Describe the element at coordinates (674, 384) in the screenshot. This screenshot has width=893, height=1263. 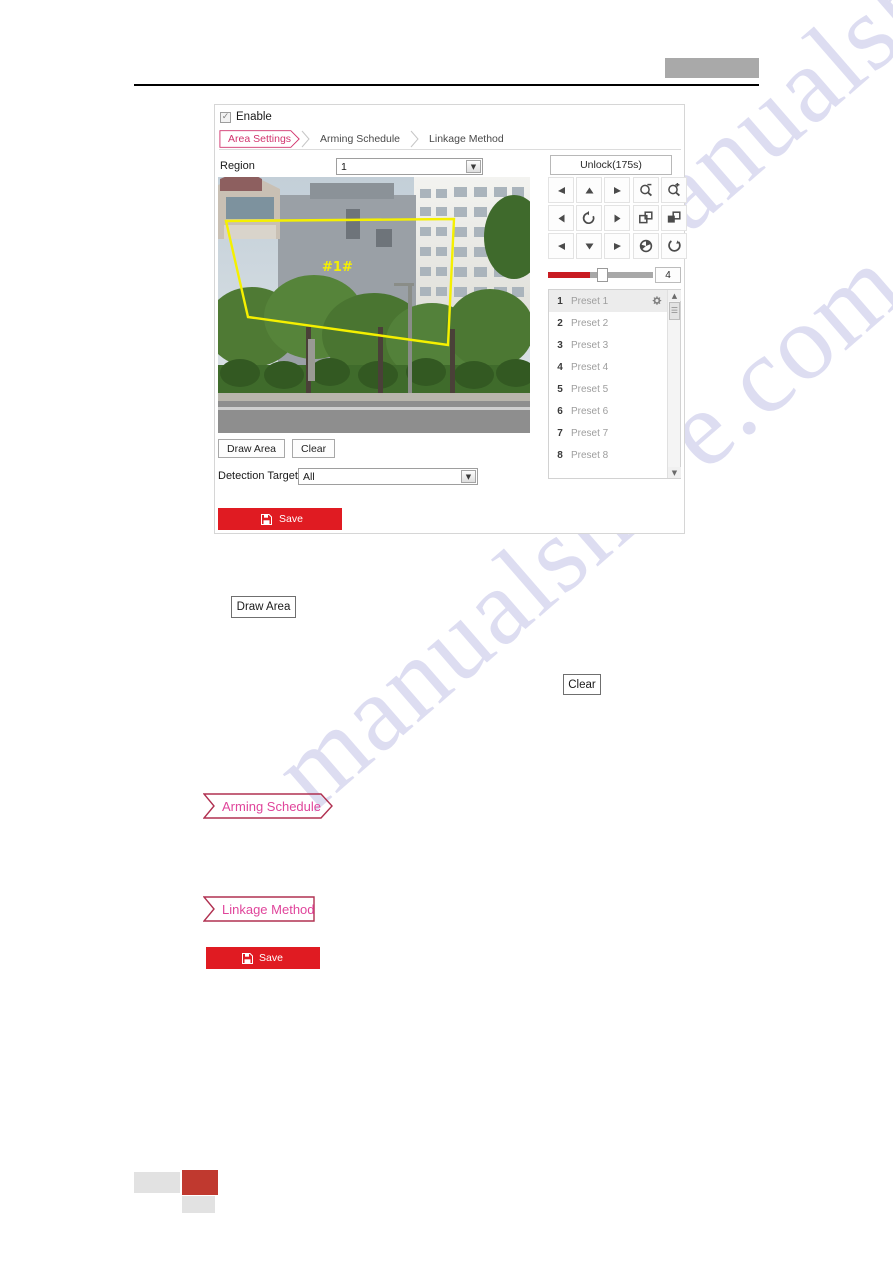
I see `preset-scrollbar: ▲ ☰ ▼` at that location.